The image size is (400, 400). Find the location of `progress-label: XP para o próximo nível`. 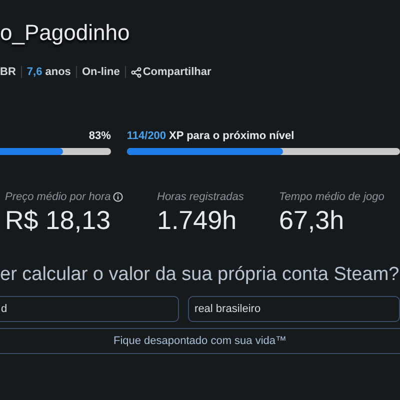

progress-label: XP para o próximo nível is located at coordinates (231, 136).